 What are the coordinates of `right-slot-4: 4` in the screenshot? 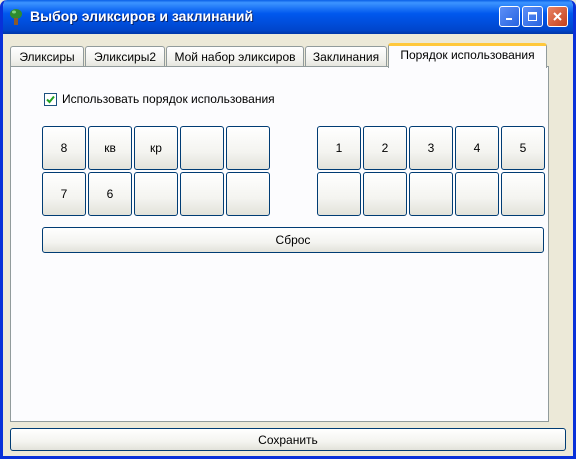 It's located at (477, 148).